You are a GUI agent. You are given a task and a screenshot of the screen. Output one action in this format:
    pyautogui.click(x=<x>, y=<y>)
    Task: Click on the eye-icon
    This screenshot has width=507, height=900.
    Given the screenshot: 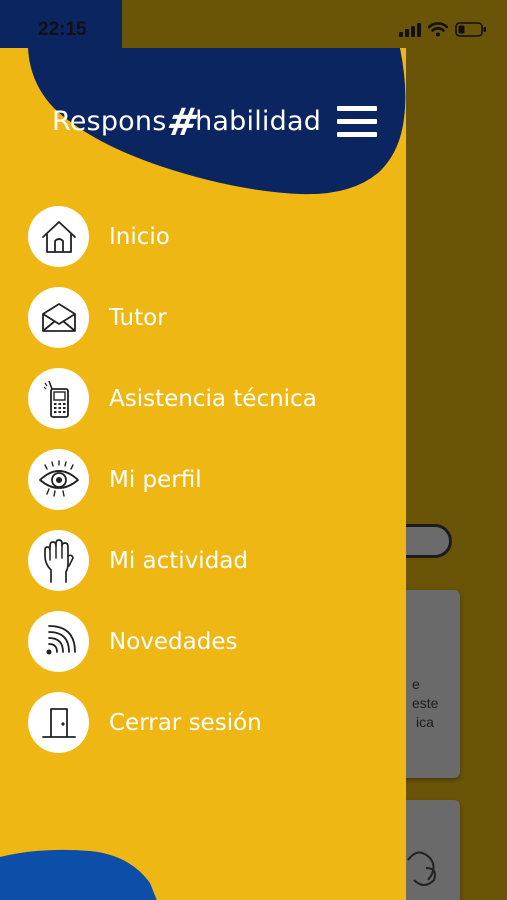 What is the action you would take?
    pyautogui.click(x=58, y=478)
    